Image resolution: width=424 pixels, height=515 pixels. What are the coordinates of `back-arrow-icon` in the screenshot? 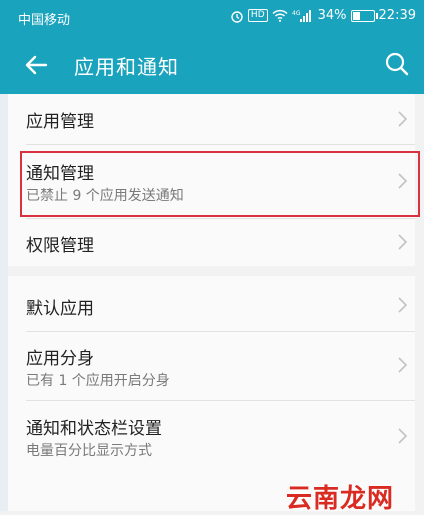 It's located at (37, 65).